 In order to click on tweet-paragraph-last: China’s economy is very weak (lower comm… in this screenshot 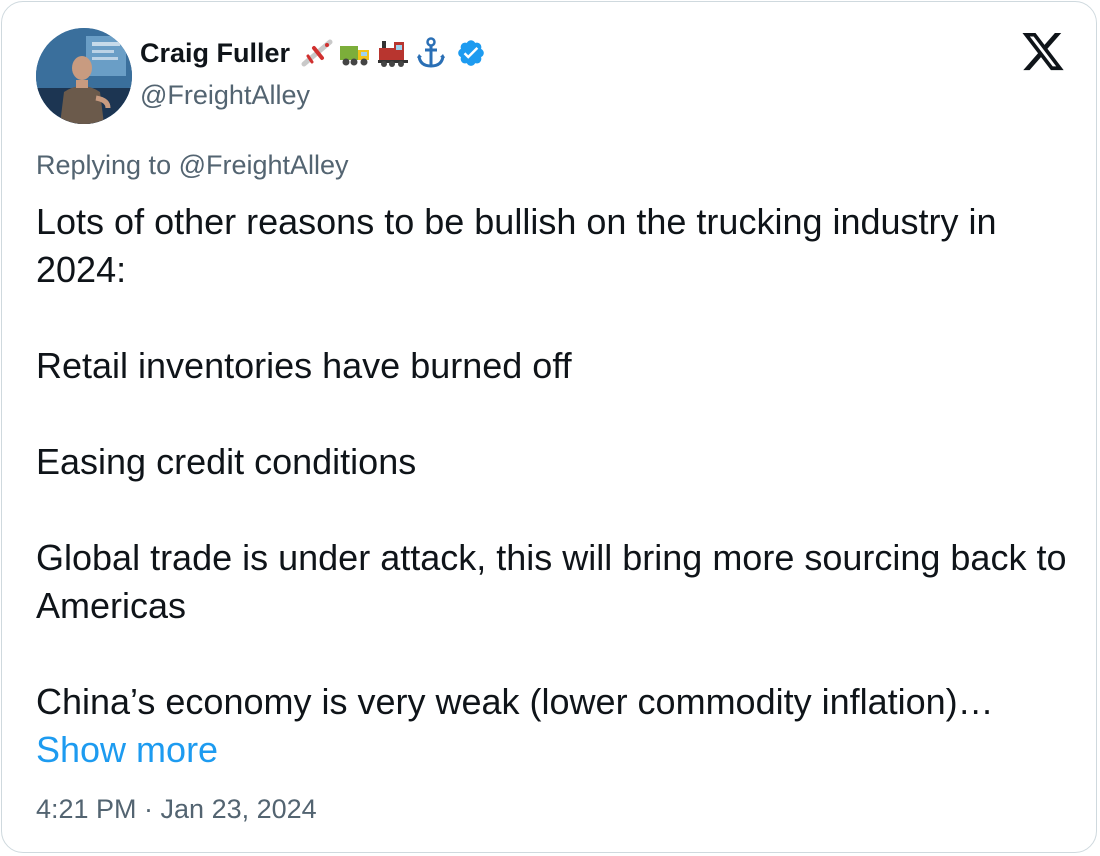, I will do `click(556, 726)`.